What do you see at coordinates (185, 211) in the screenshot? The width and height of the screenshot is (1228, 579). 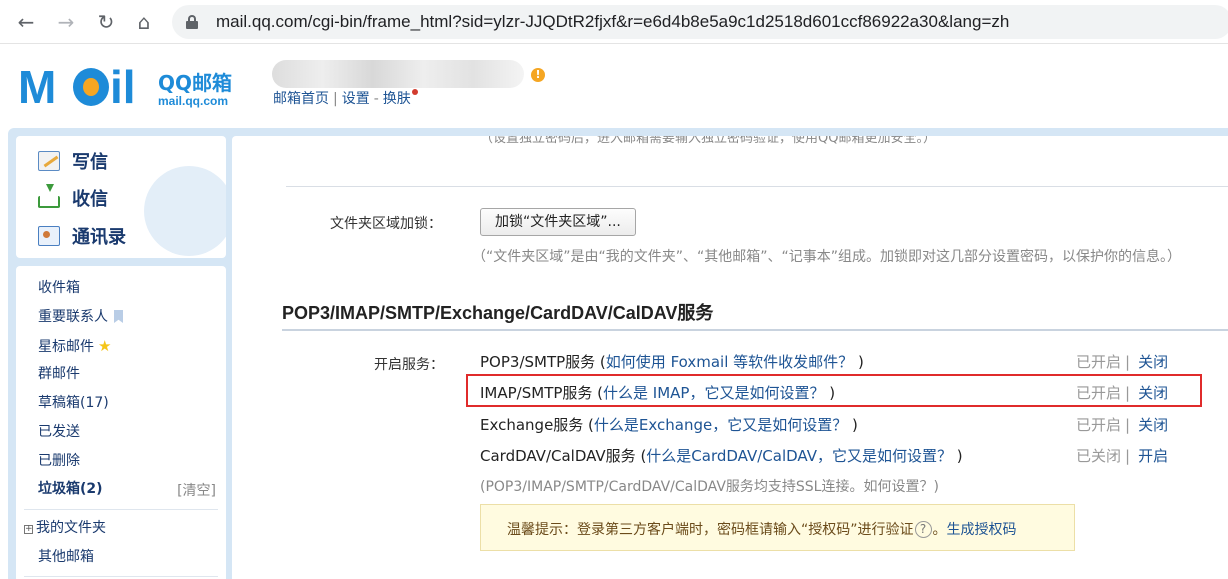 I see `penguin-watermark-icon` at bounding box center [185, 211].